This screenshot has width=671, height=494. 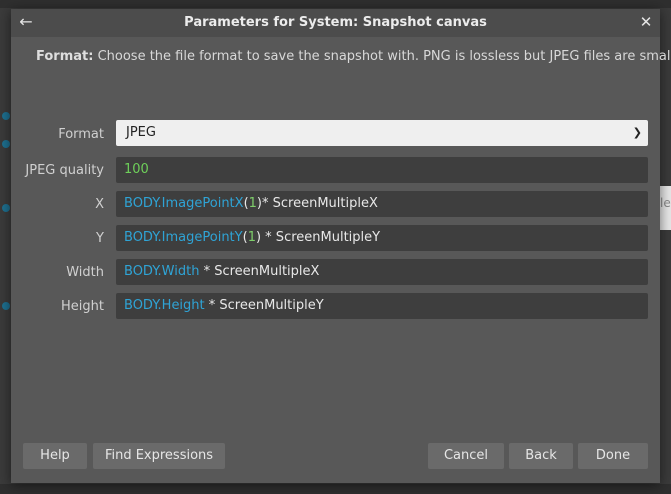 What do you see at coordinates (65, 56) in the screenshot?
I see `description-label: Format:` at bounding box center [65, 56].